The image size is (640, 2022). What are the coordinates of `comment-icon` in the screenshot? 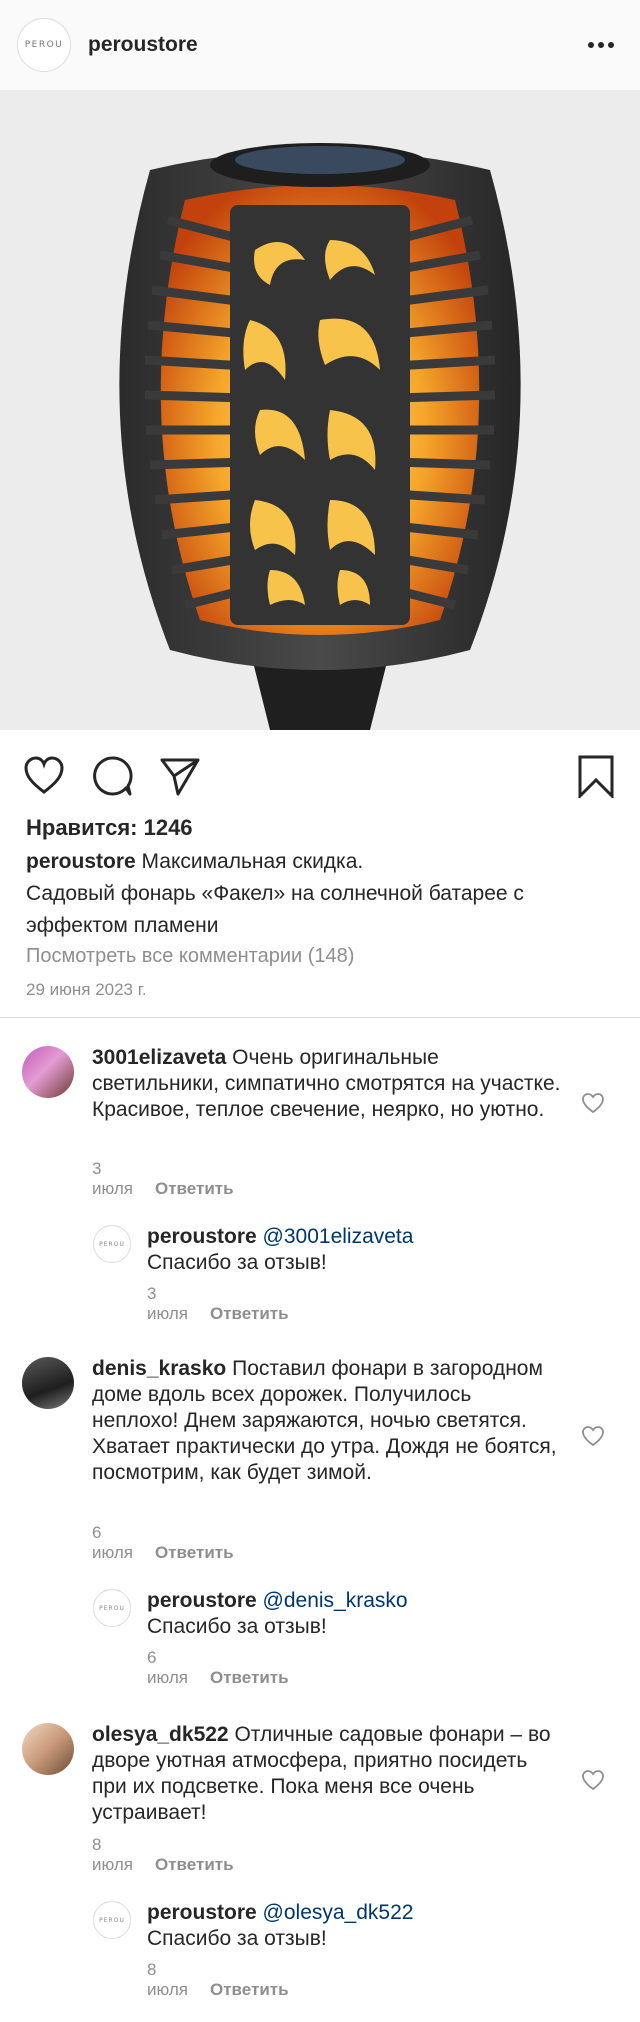 It's located at (112, 776).